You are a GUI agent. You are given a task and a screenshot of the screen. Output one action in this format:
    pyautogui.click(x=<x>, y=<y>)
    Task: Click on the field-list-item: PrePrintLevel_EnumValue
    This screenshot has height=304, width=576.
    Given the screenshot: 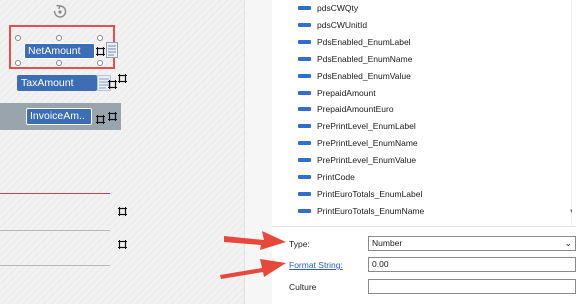 What is the action you would take?
    pyautogui.click(x=357, y=160)
    